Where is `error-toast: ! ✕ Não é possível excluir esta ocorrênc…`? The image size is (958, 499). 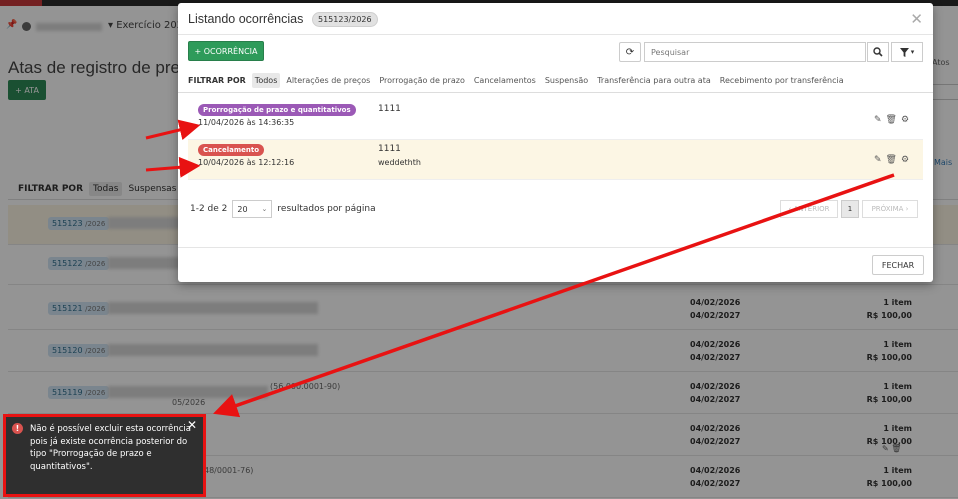 error-toast: ! ✕ Não é possível excluir esta ocorrênc… is located at coordinates (104, 455).